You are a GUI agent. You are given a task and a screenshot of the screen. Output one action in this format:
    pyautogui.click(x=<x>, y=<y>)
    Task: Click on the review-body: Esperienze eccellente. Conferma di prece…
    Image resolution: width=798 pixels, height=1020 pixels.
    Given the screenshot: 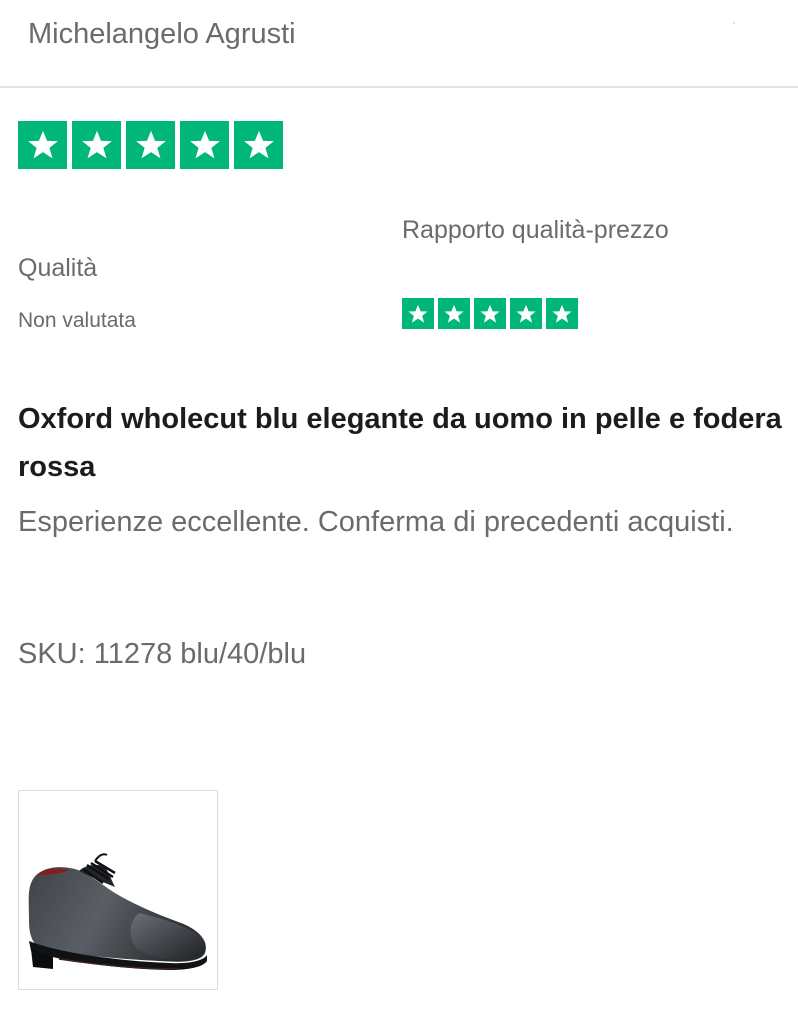 What is the action you would take?
    pyautogui.click(x=376, y=522)
    